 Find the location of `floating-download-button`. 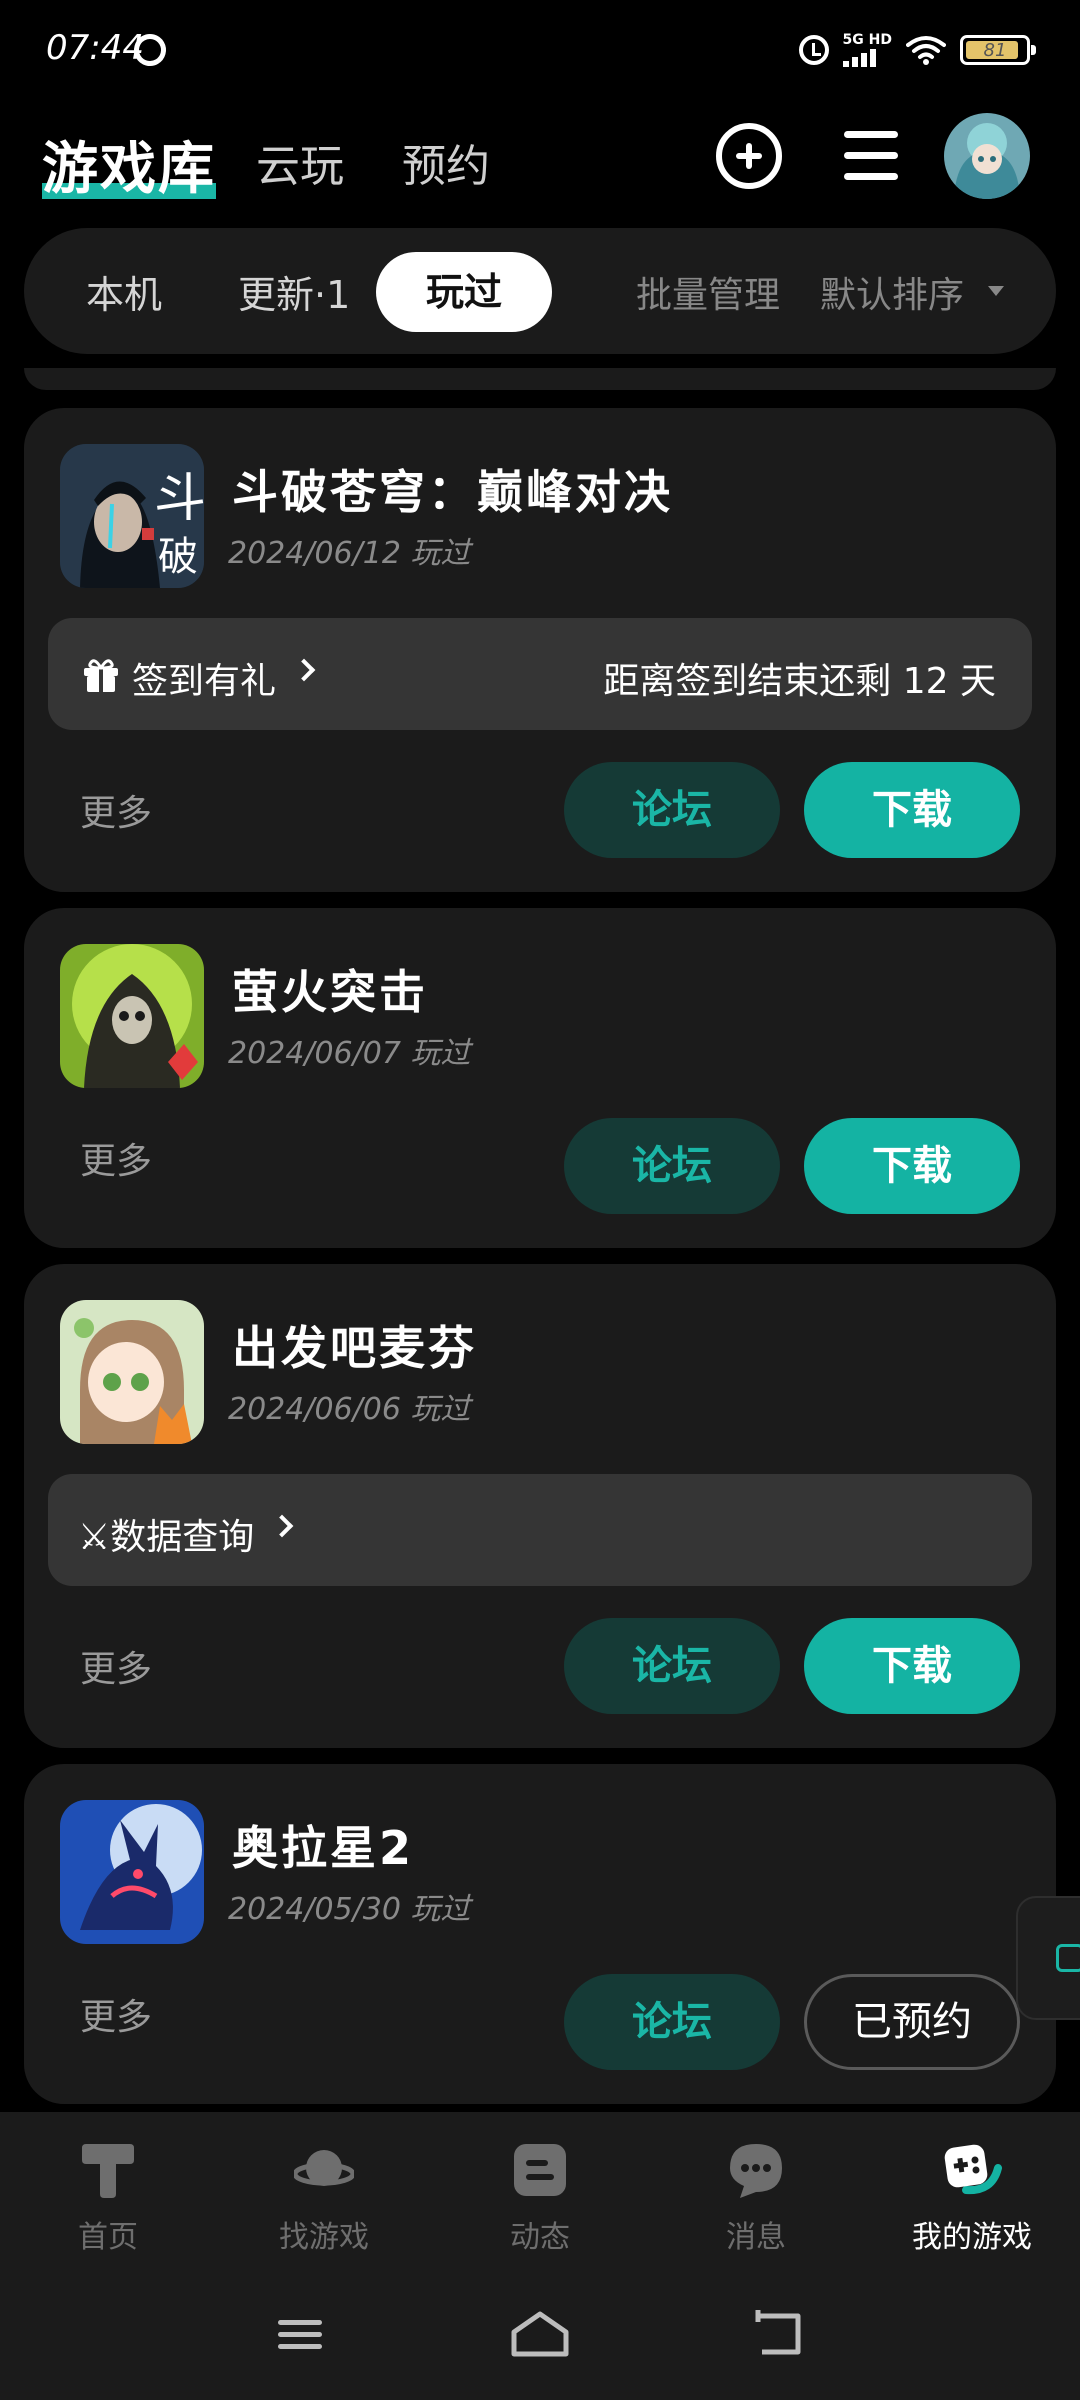

floating-download-button is located at coordinates (1048, 1958).